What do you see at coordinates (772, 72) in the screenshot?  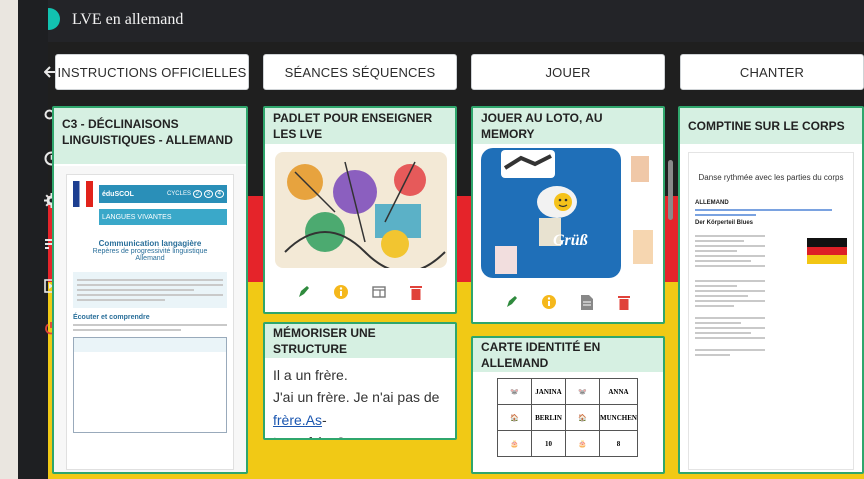 I see `column-header-chanter: CHANTER` at bounding box center [772, 72].